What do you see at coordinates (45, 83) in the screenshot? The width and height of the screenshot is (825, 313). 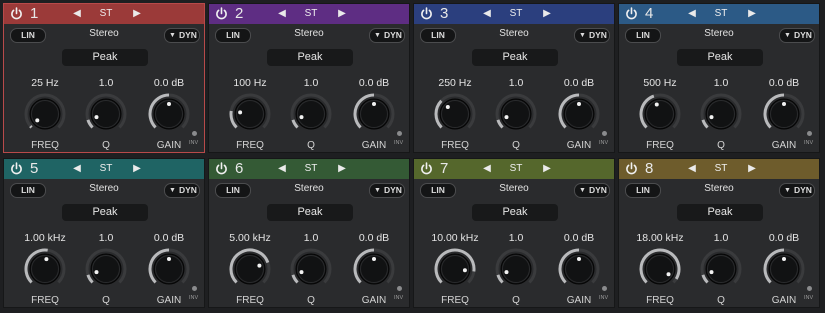 I see `freq-value: 25 Hz` at bounding box center [45, 83].